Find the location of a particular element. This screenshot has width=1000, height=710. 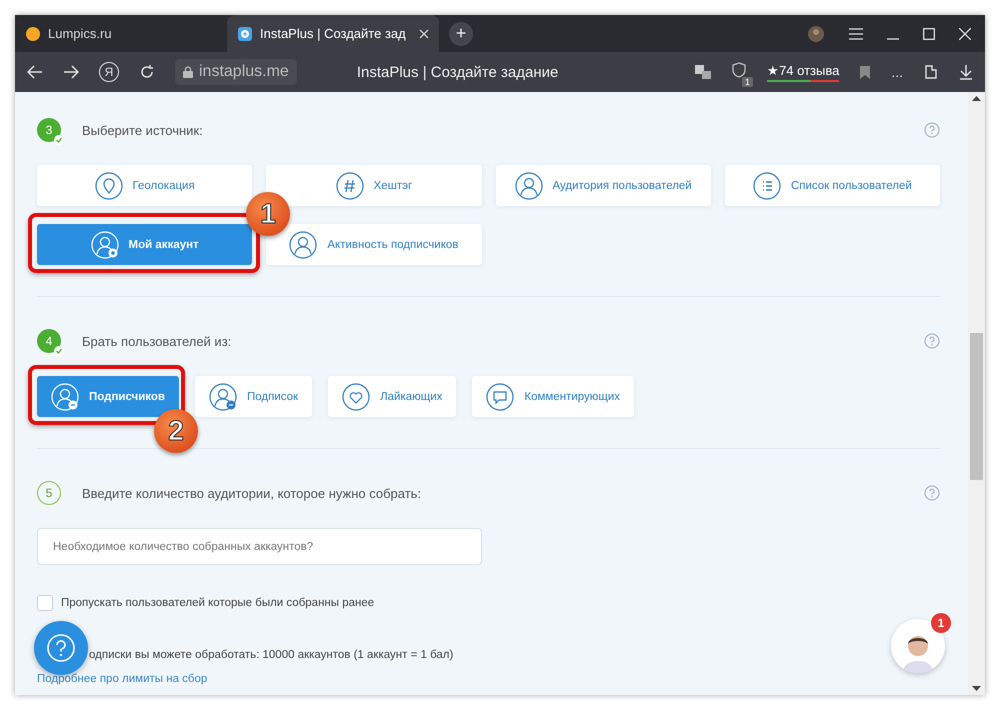

option-button: Список пользователей is located at coordinates (832, 185).